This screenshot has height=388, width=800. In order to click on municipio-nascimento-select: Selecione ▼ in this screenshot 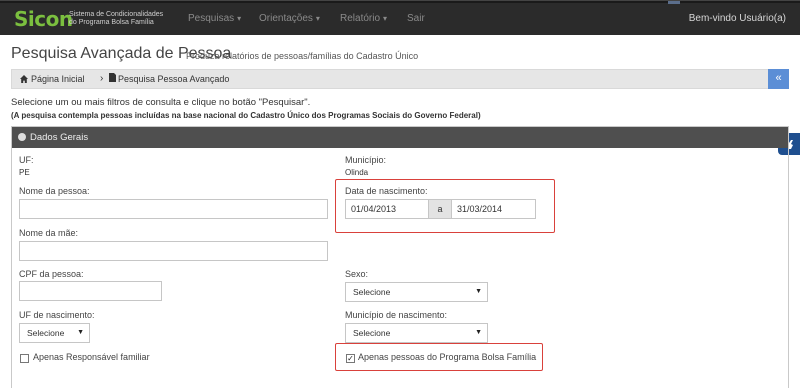, I will do `click(416, 333)`.